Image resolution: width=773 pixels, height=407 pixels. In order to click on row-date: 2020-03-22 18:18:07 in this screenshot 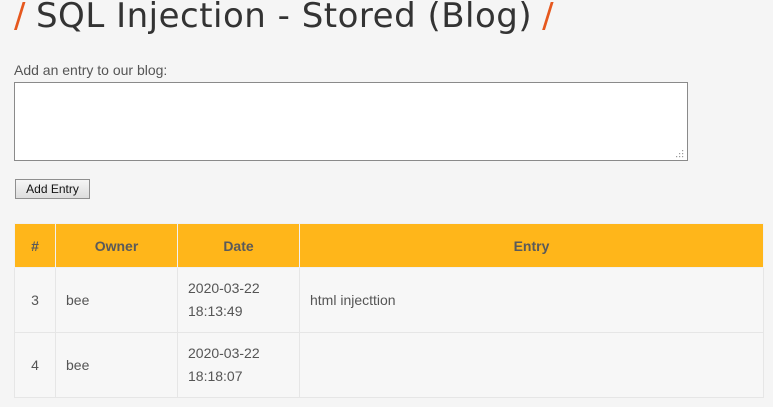, I will do `click(238, 365)`.